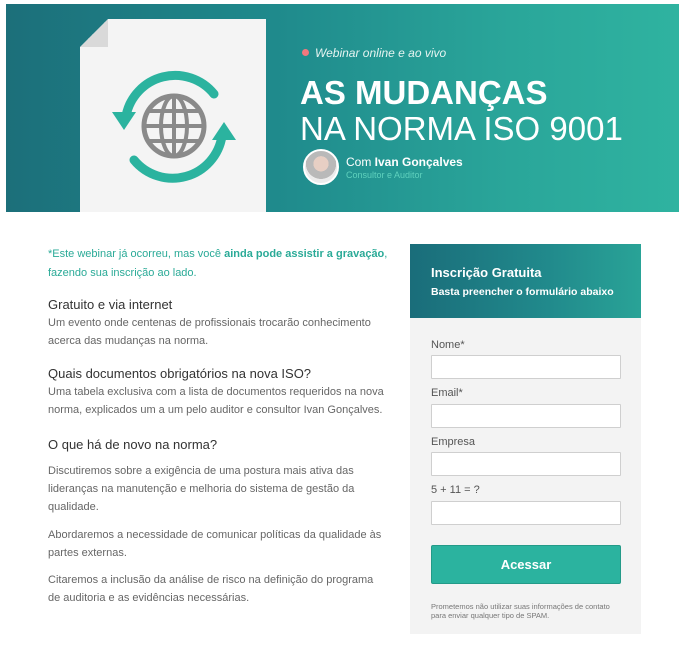  Describe the element at coordinates (174, 126) in the screenshot. I see `globe-refresh-icon` at that location.